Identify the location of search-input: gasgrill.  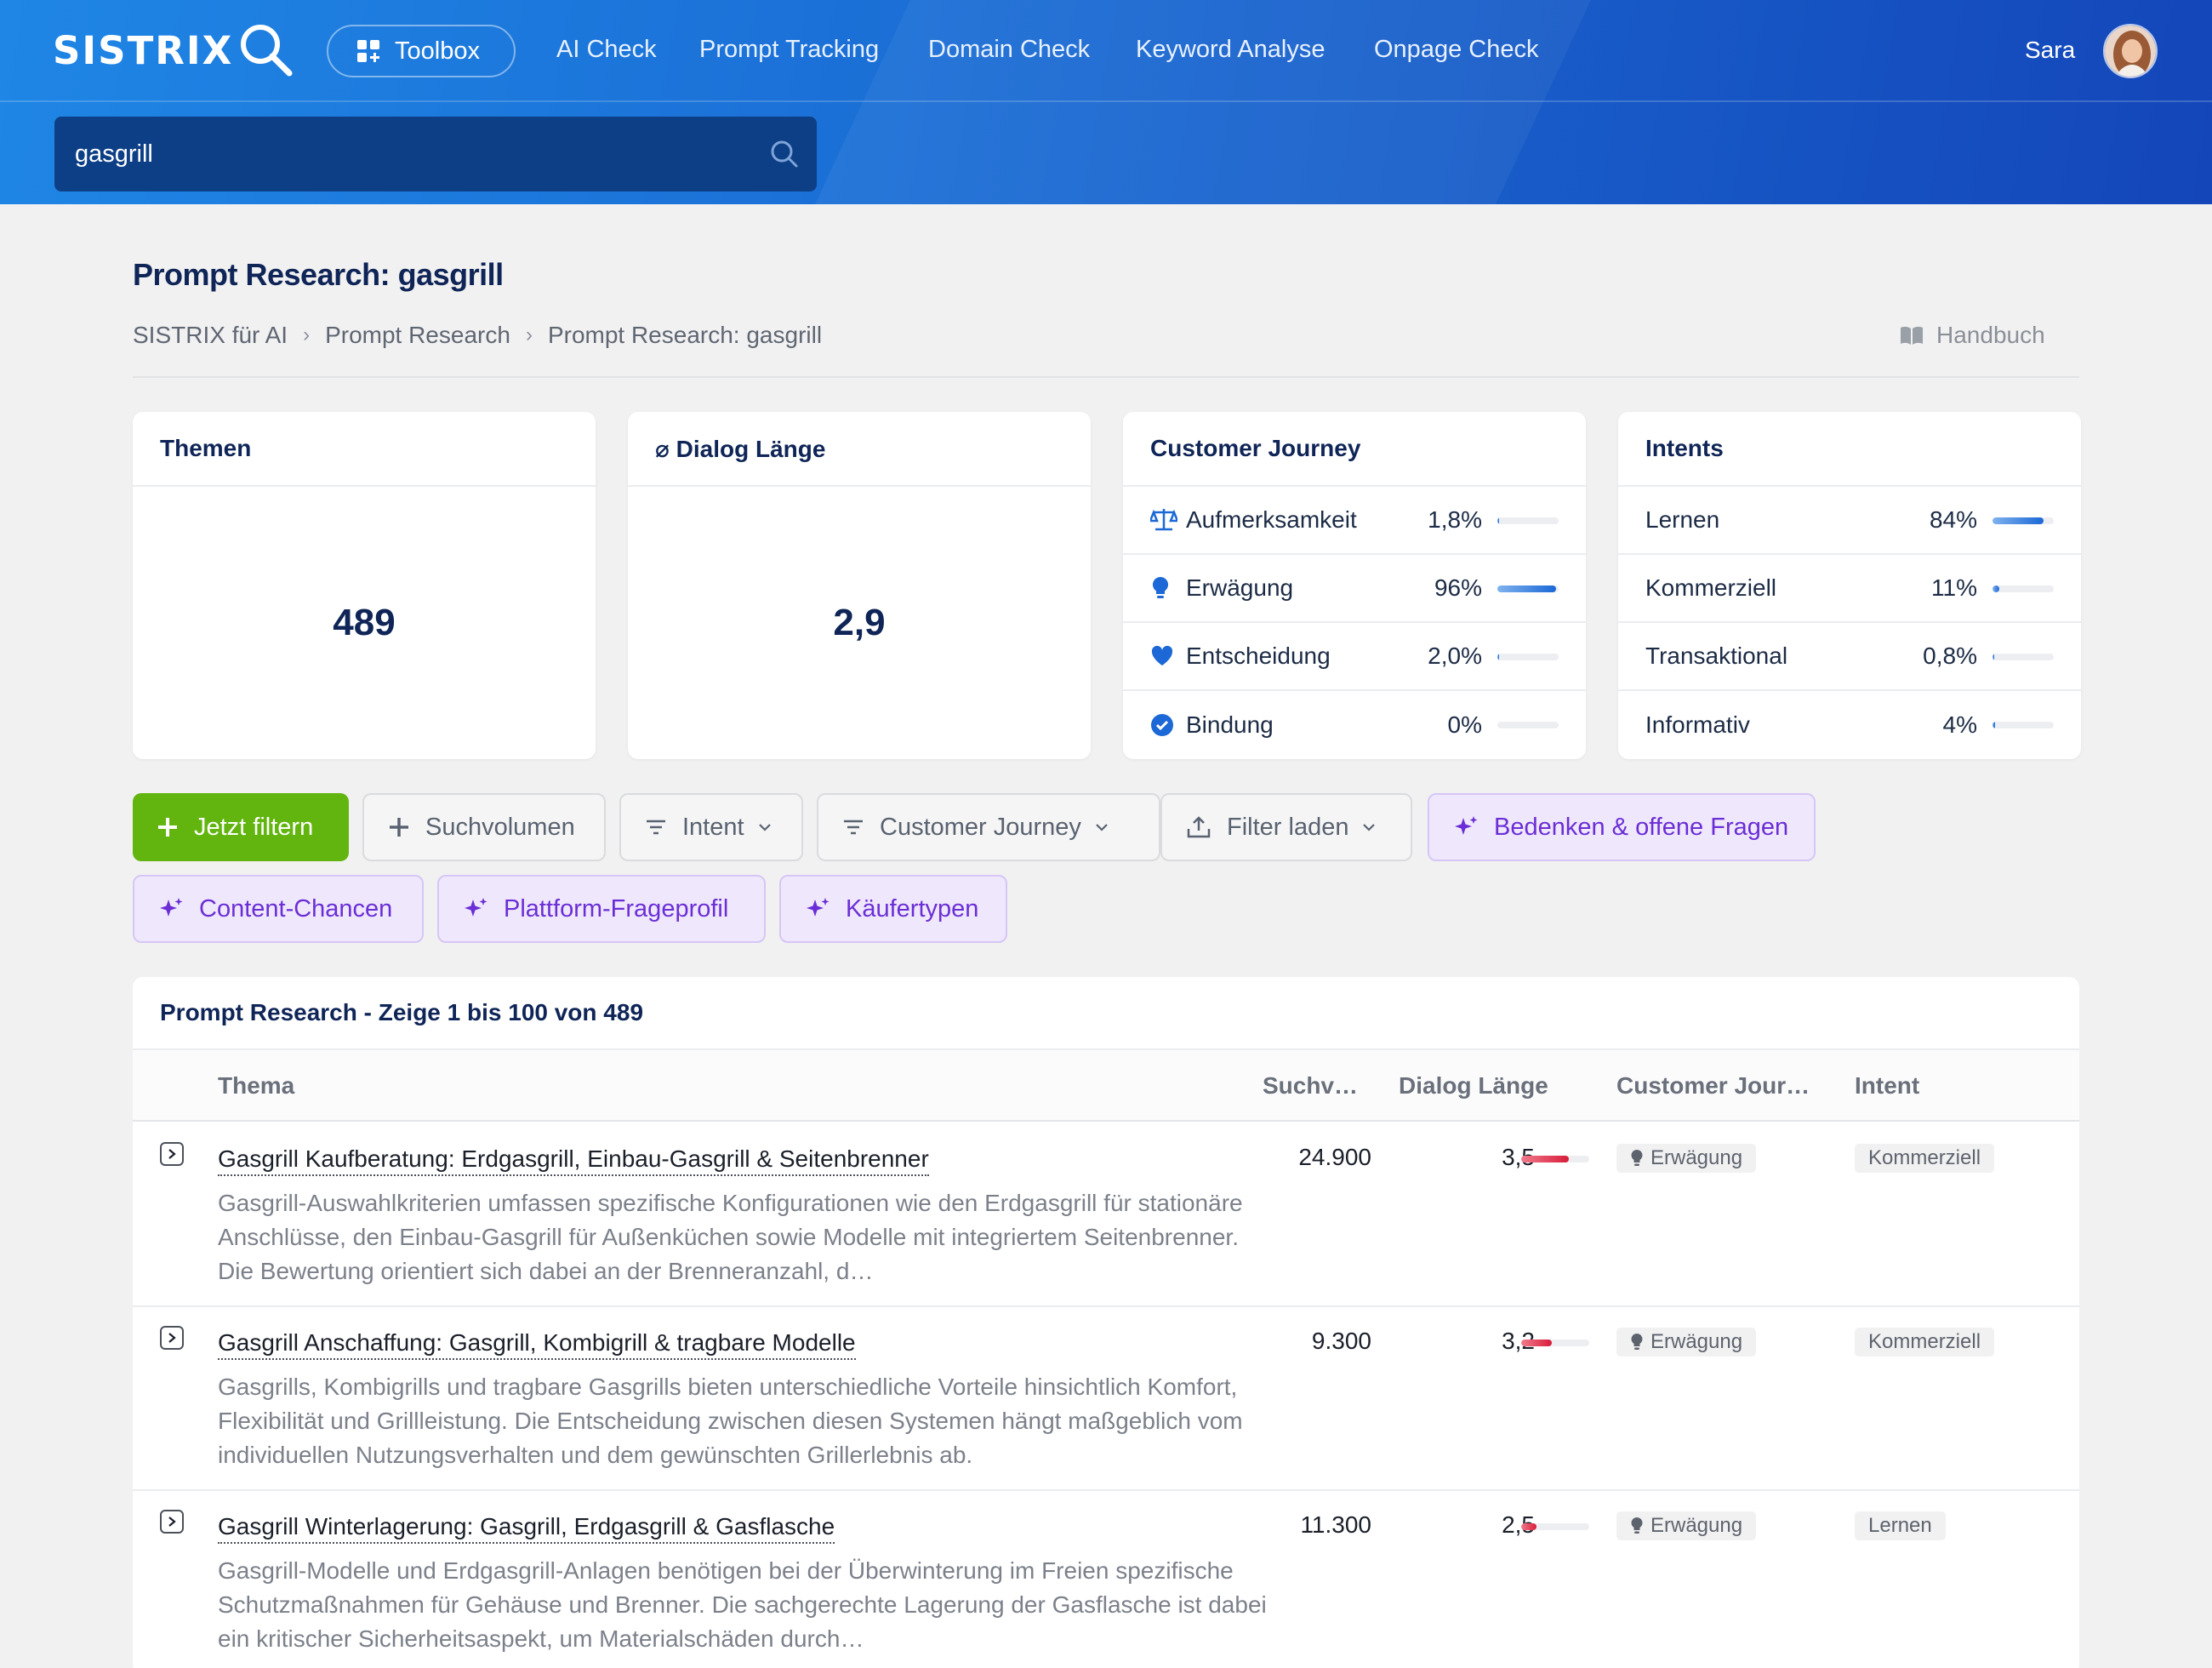
(114, 154).